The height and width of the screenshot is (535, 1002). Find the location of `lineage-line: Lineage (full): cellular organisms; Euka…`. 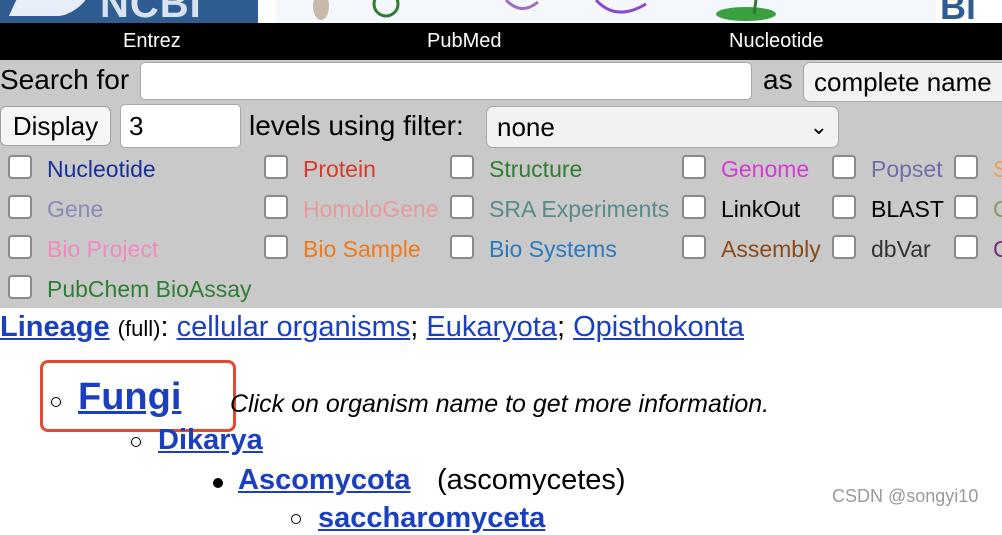

lineage-line: Lineage (full): cellular organisms; Euka… is located at coordinates (372, 328).